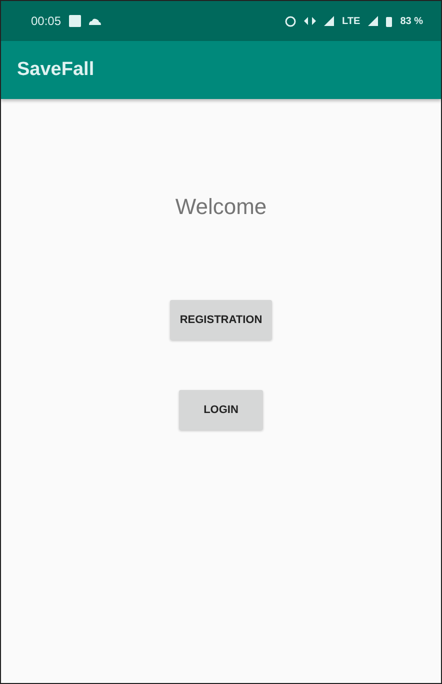 The image size is (442, 684). Describe the element at coordinates (46, 21) in the screenshot. I see `status-time: 00:05` at that location.